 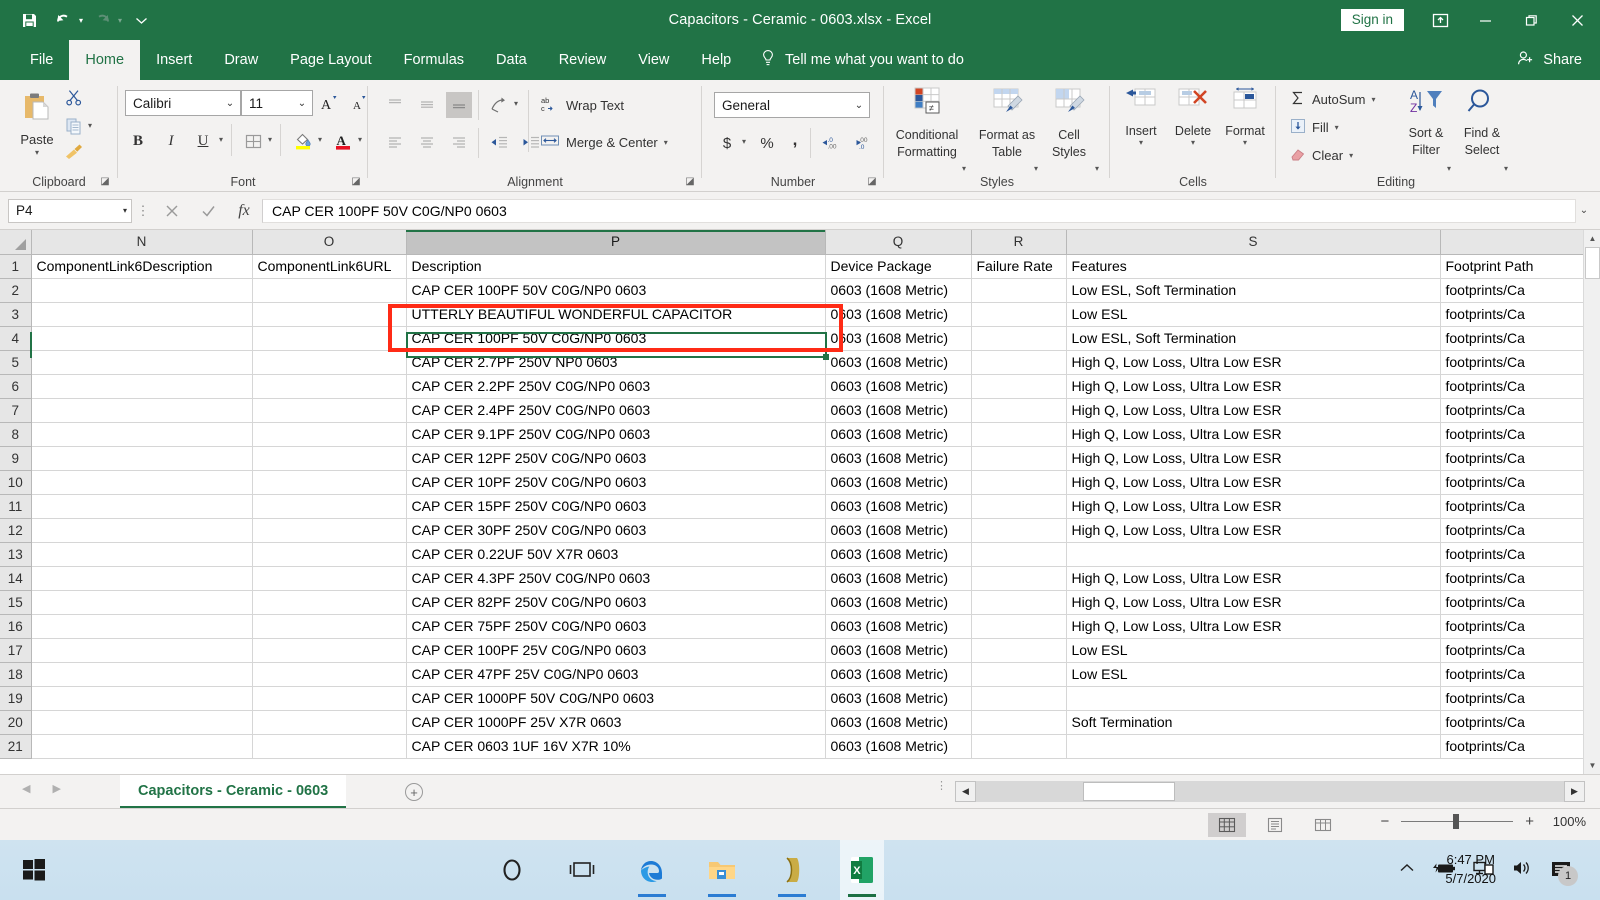 I want to click on tab-insert: Insert, so click(x=174, y=60).